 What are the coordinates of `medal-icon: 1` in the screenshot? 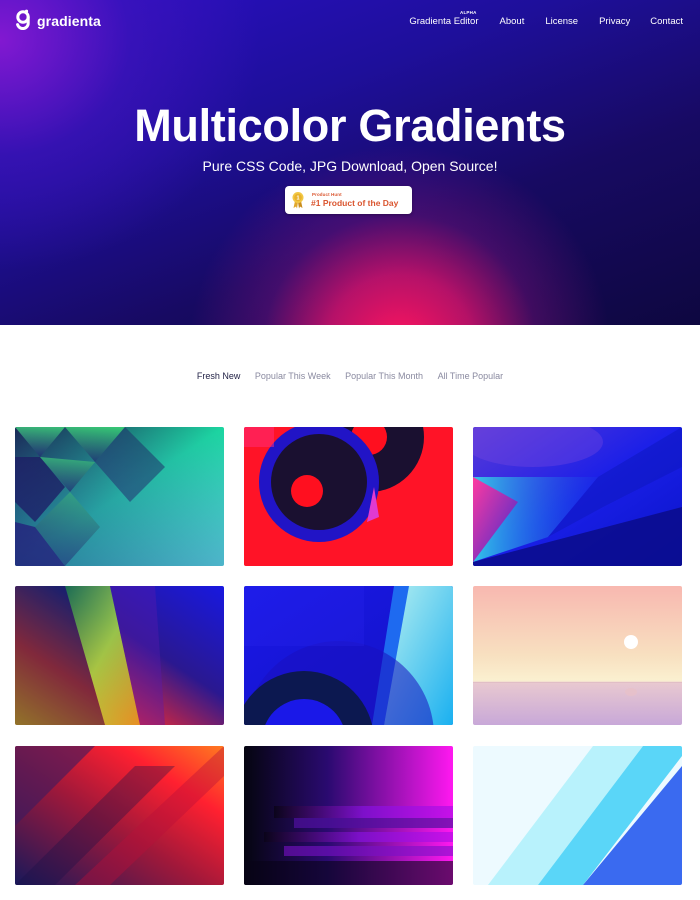 It's located at (298, 200).